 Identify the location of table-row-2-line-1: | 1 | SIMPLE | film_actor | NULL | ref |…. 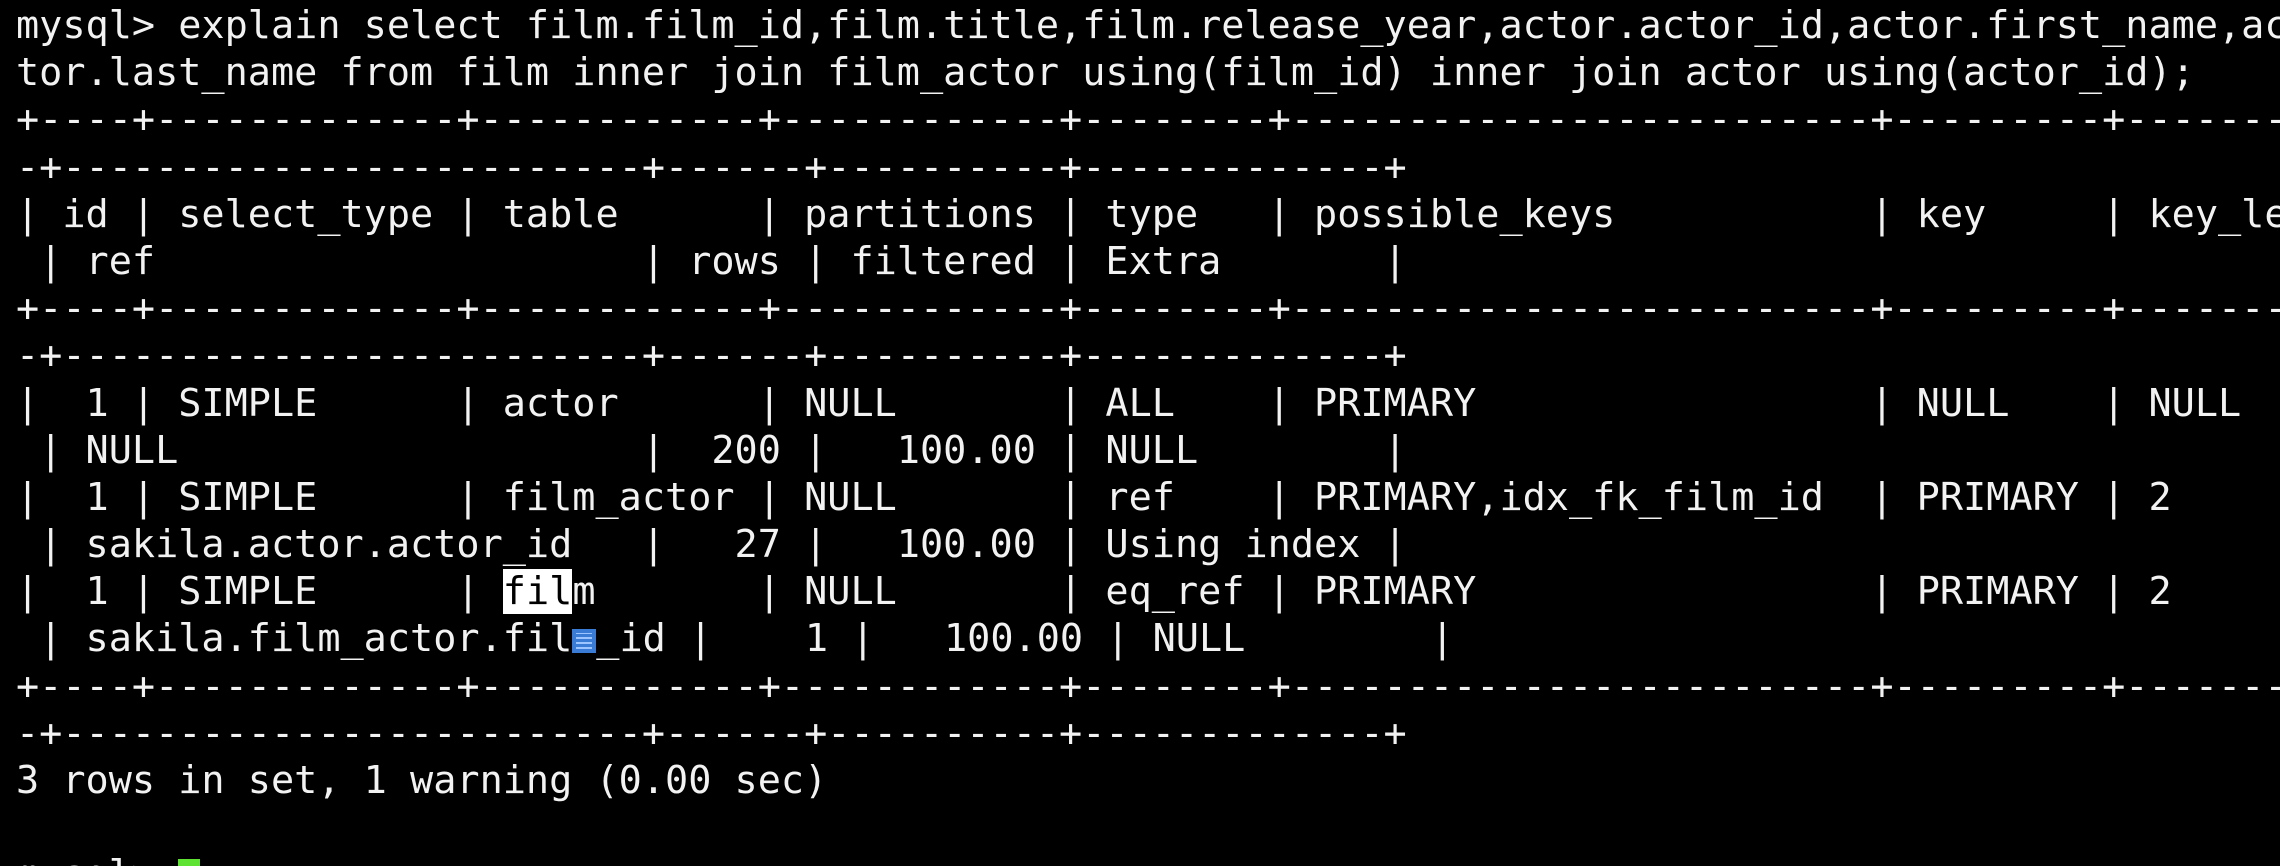
(1094, 497).